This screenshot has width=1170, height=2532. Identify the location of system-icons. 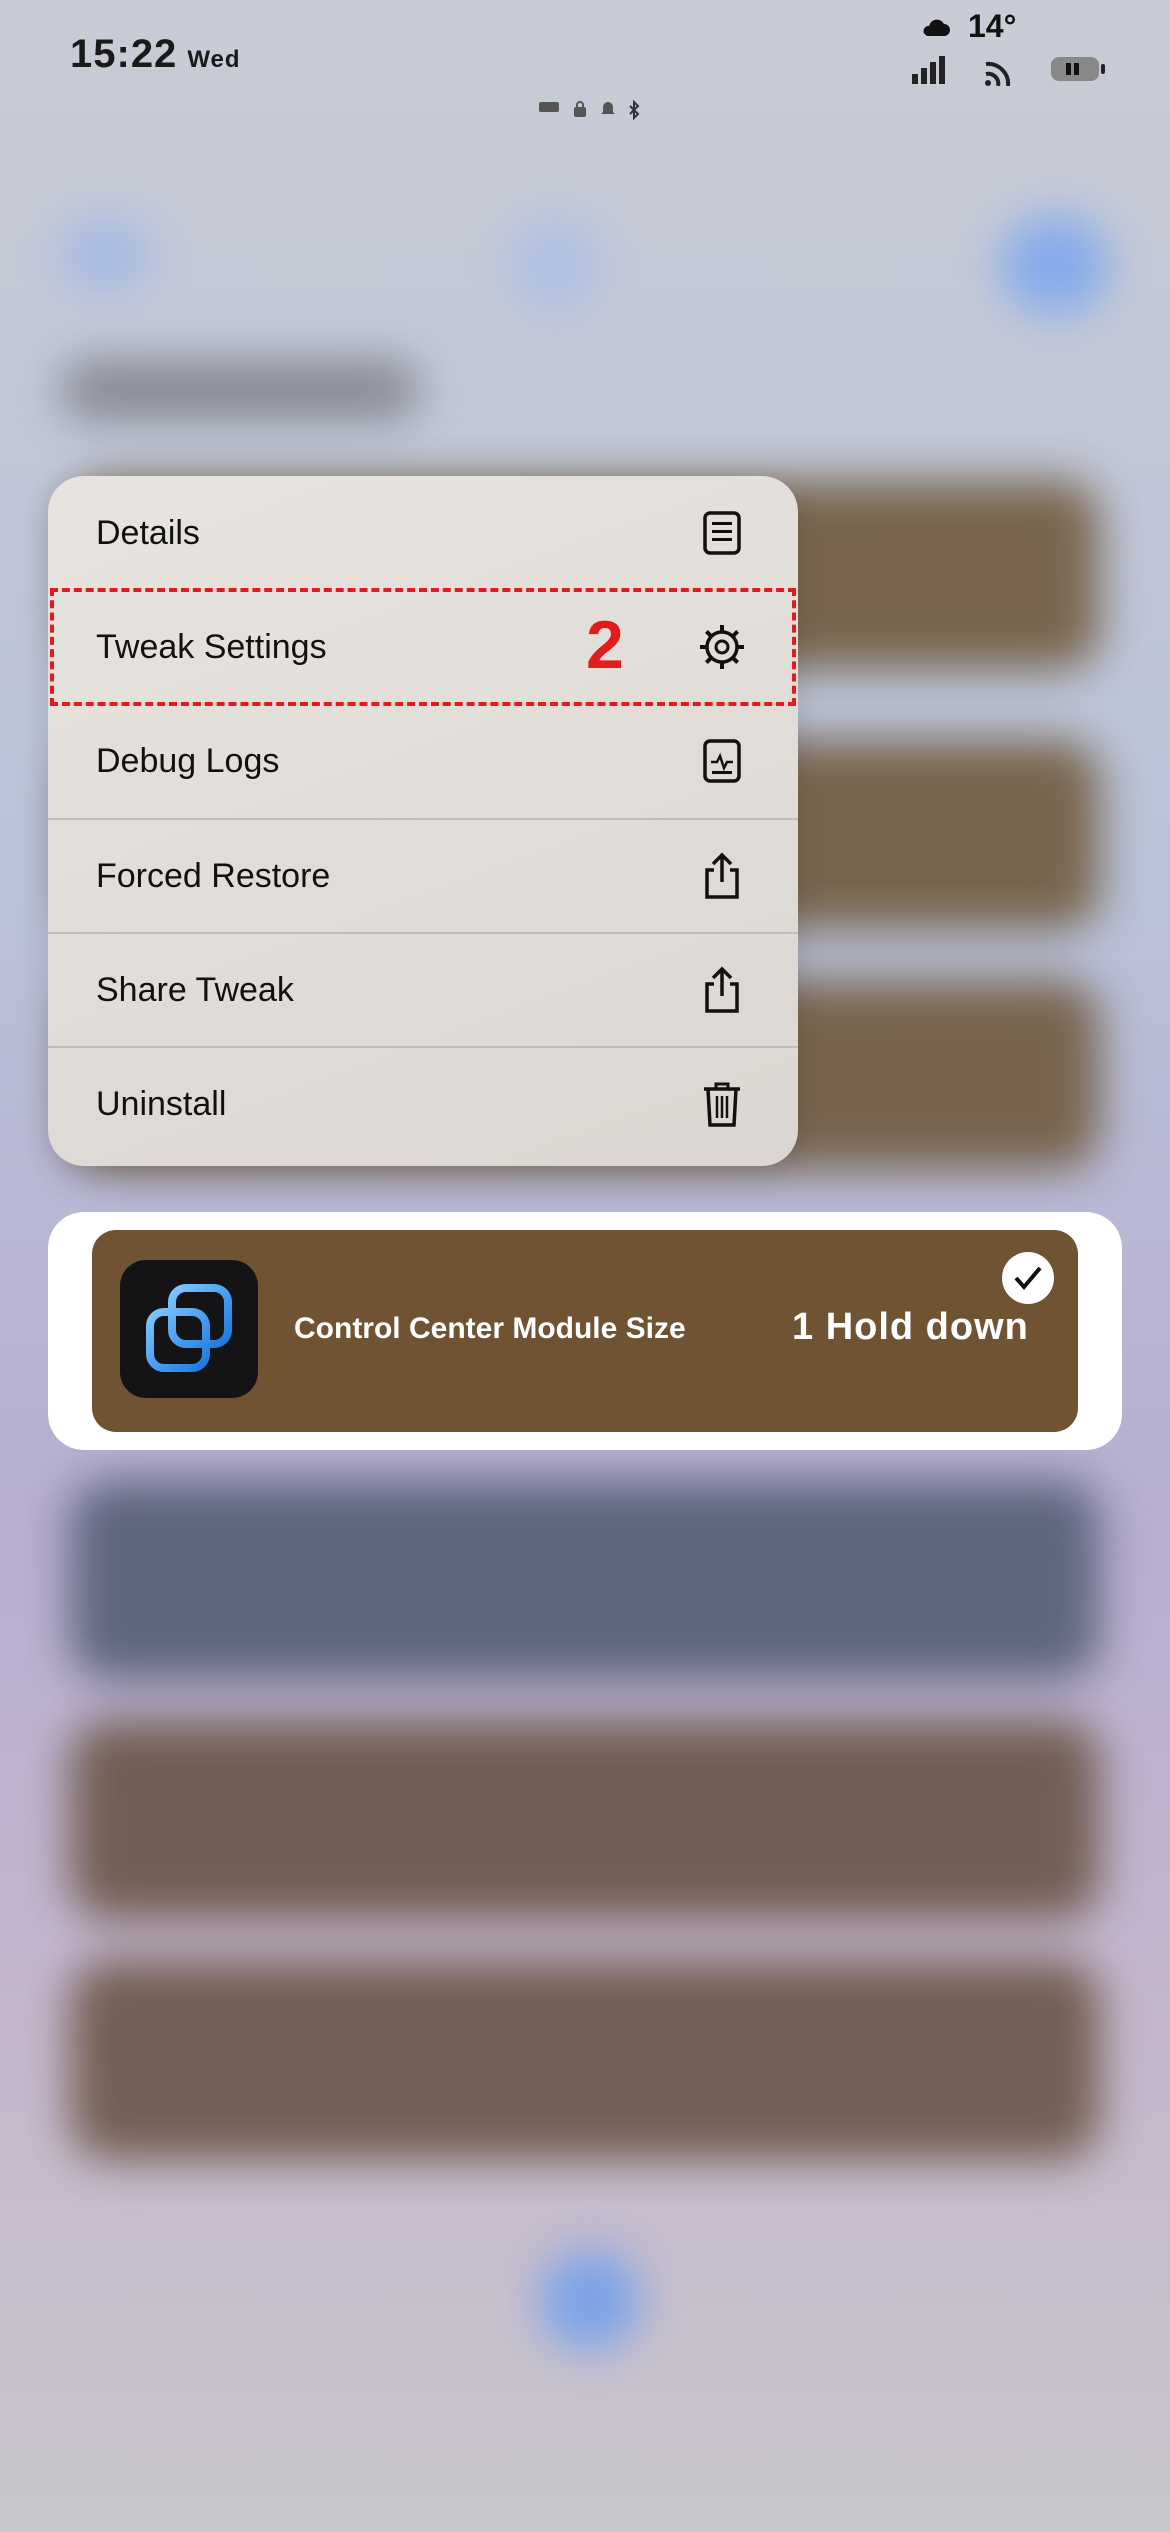
(1008, 69).